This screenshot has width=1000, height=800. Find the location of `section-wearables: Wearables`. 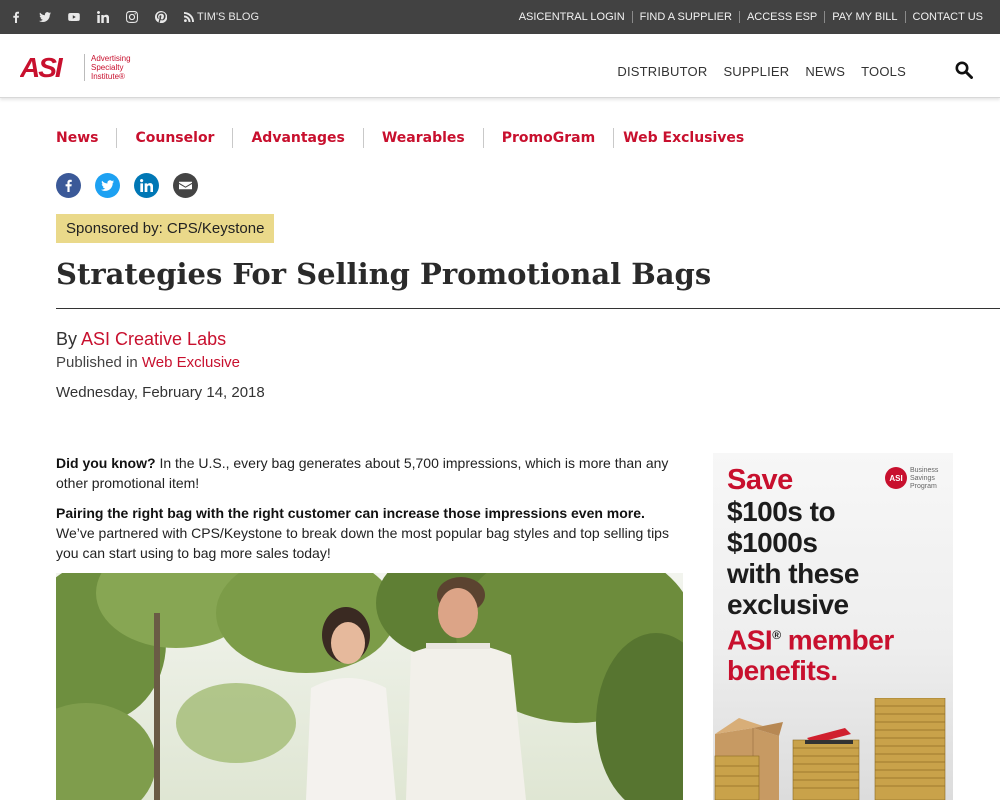

section-wearables: Wearables is located at coordinates (422, 138).